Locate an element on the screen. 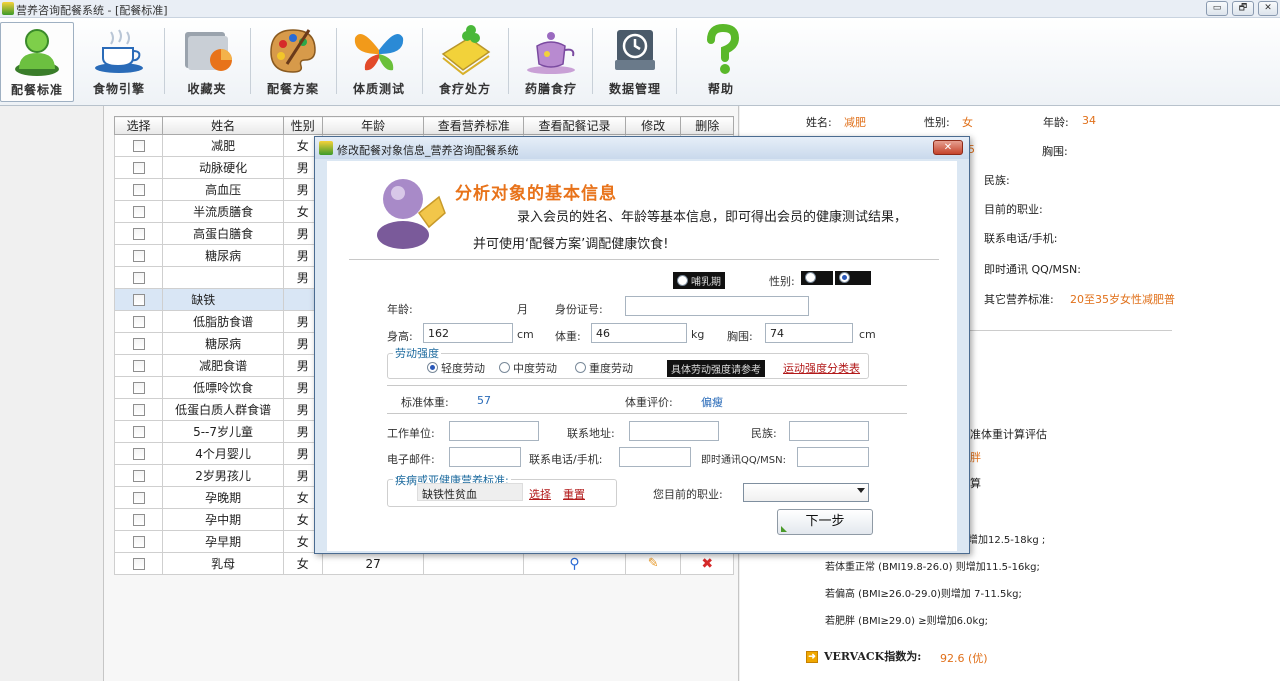  toolbar-btn-food-engine: 食物引擎 is located at coordinates (119, 62).